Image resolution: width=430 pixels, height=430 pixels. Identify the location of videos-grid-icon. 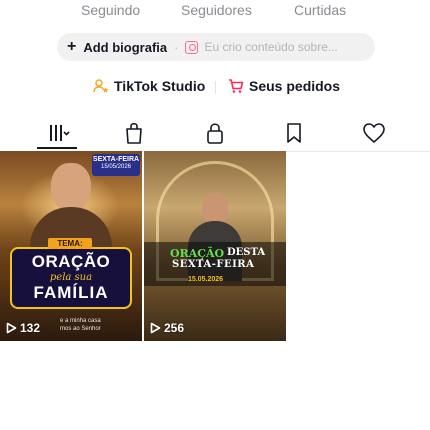
(60, 133).